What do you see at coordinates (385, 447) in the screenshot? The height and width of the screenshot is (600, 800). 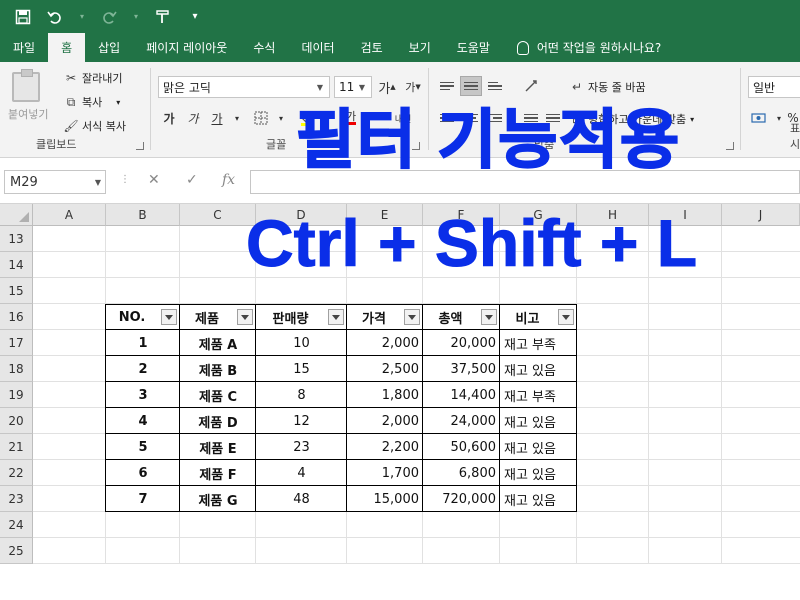 I see `table-cell: 2,200` at bounding box center [385, 447].